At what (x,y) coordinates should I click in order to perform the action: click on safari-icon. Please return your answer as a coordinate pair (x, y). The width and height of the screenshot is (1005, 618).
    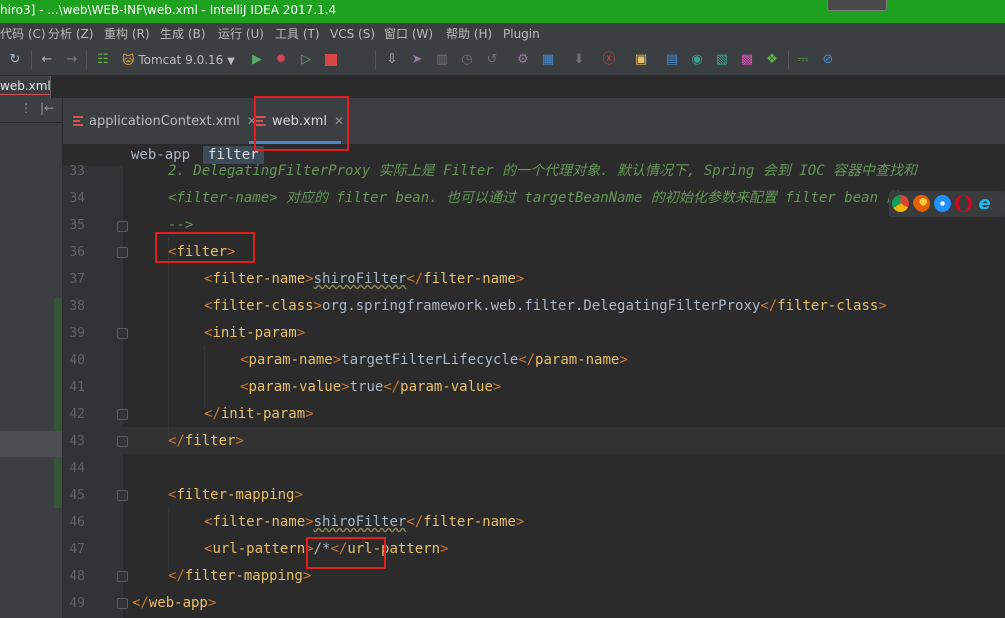
    Looking at the image, I should click on (942, 203).